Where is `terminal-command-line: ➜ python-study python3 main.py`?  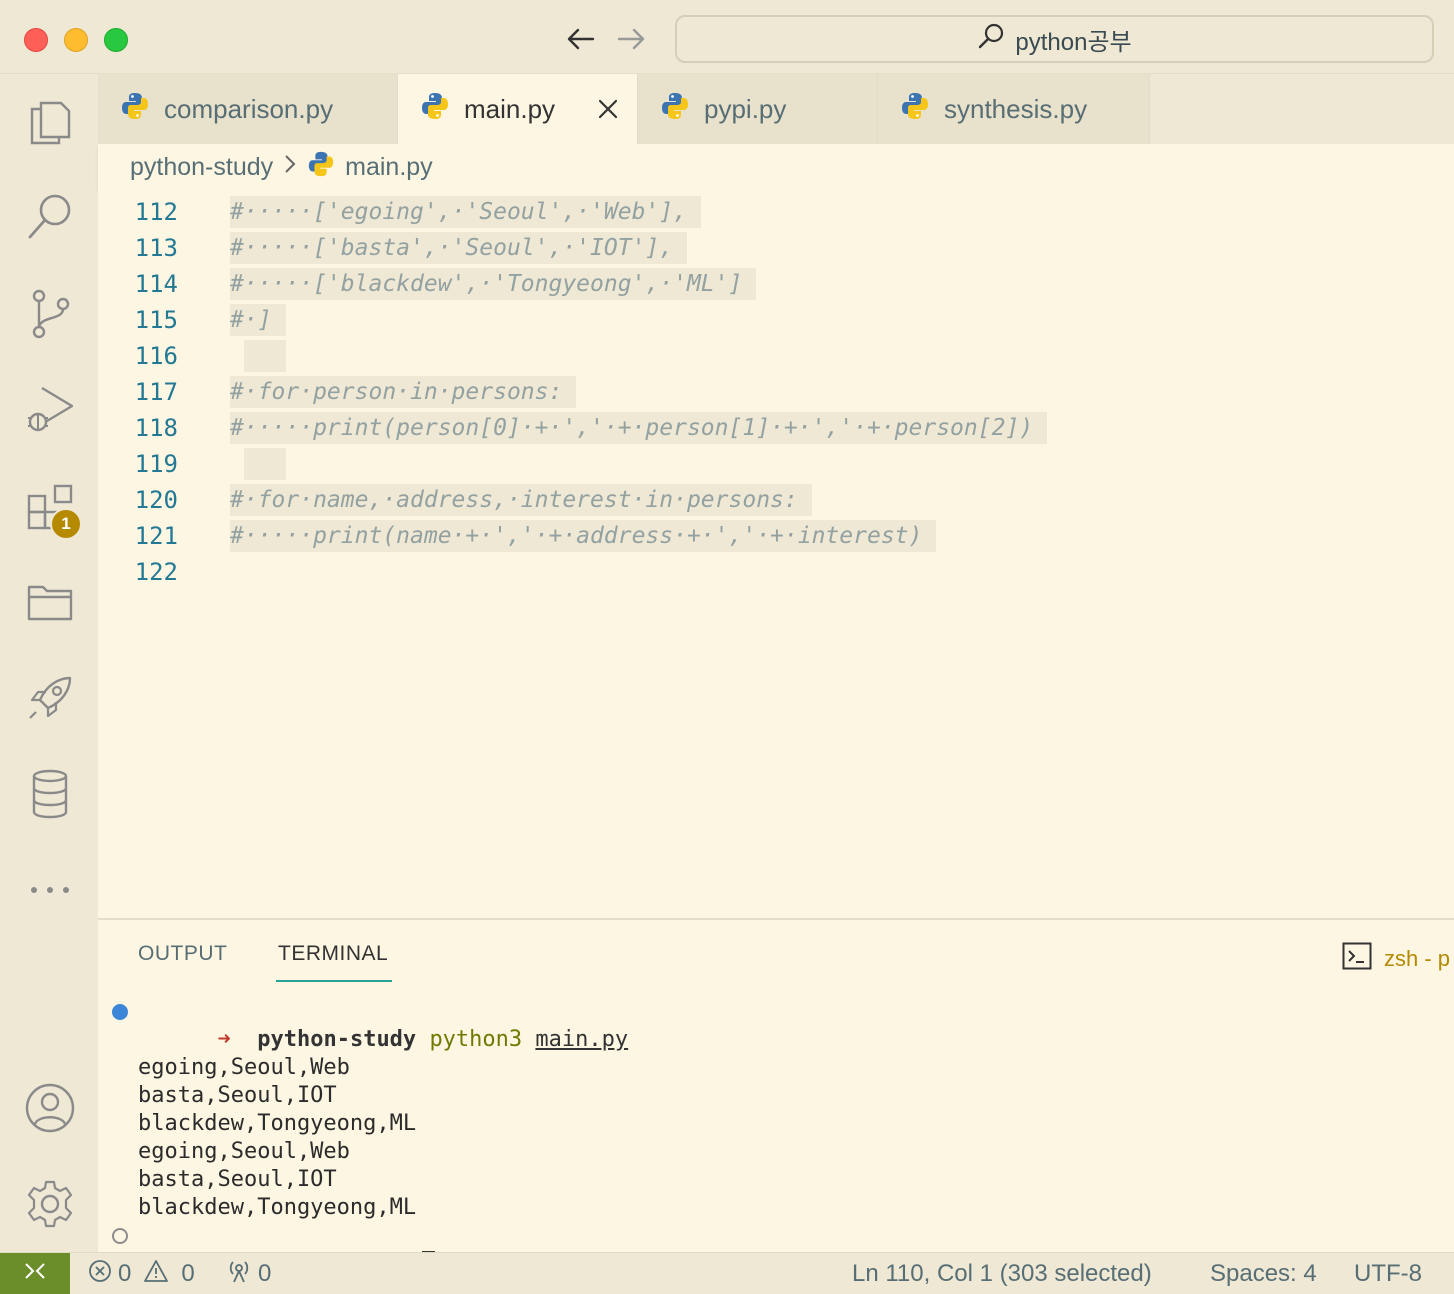
terminal-command-line: ➜ python-study python3 main.py is located at coordinates (383, 1025).